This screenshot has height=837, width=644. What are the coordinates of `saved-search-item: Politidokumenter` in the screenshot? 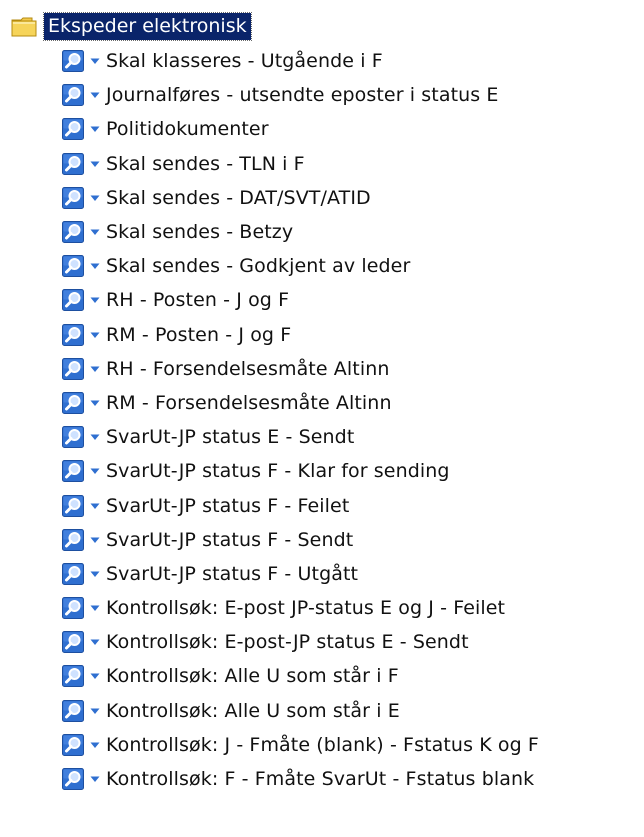 It's located at (300, 129).